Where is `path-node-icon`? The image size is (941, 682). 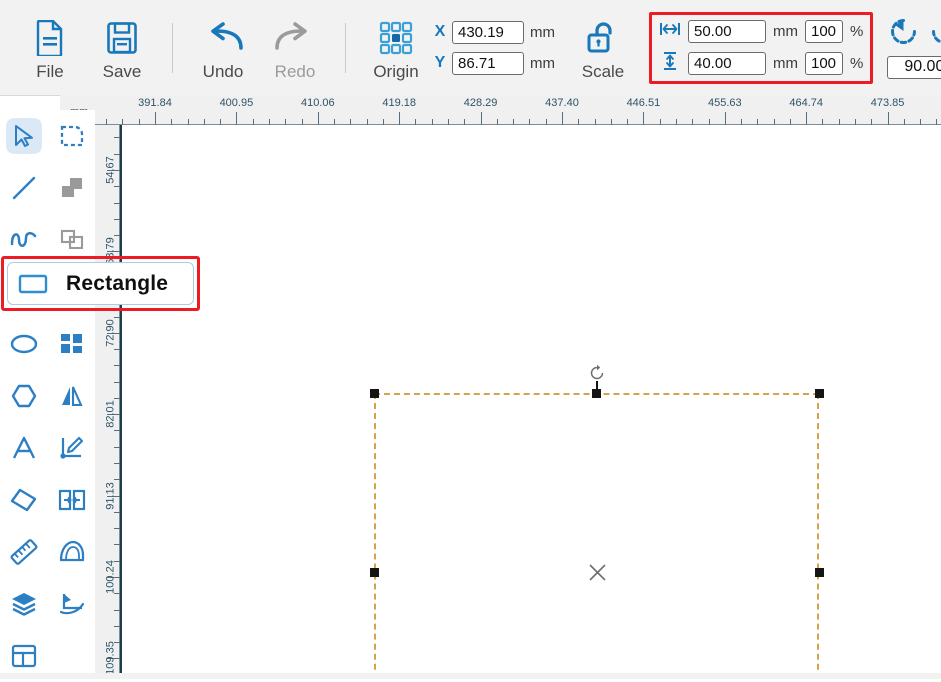
path-node-icon is located at coordinates (72, 604).